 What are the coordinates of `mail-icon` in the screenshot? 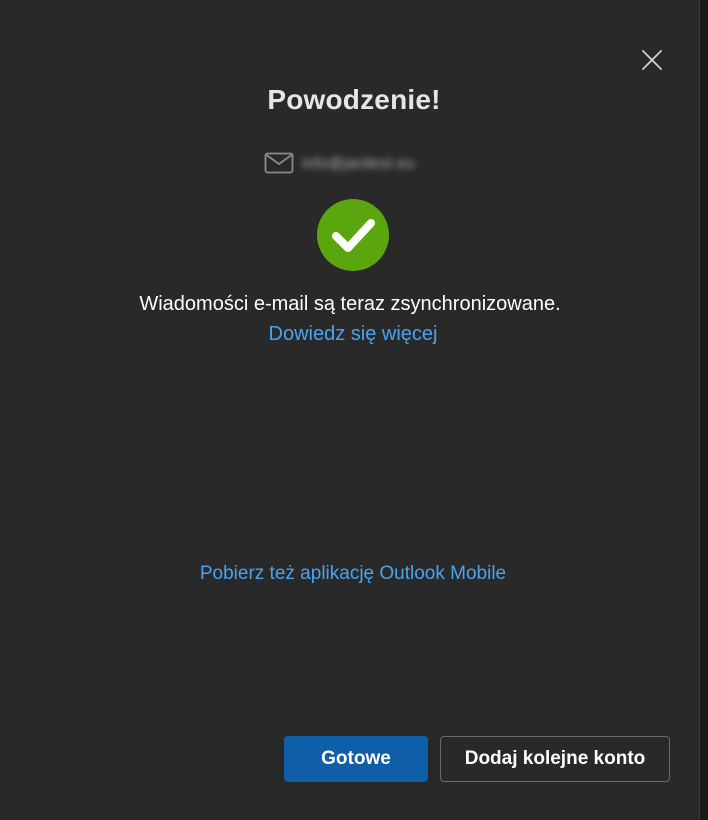 It's located at (279, 163).